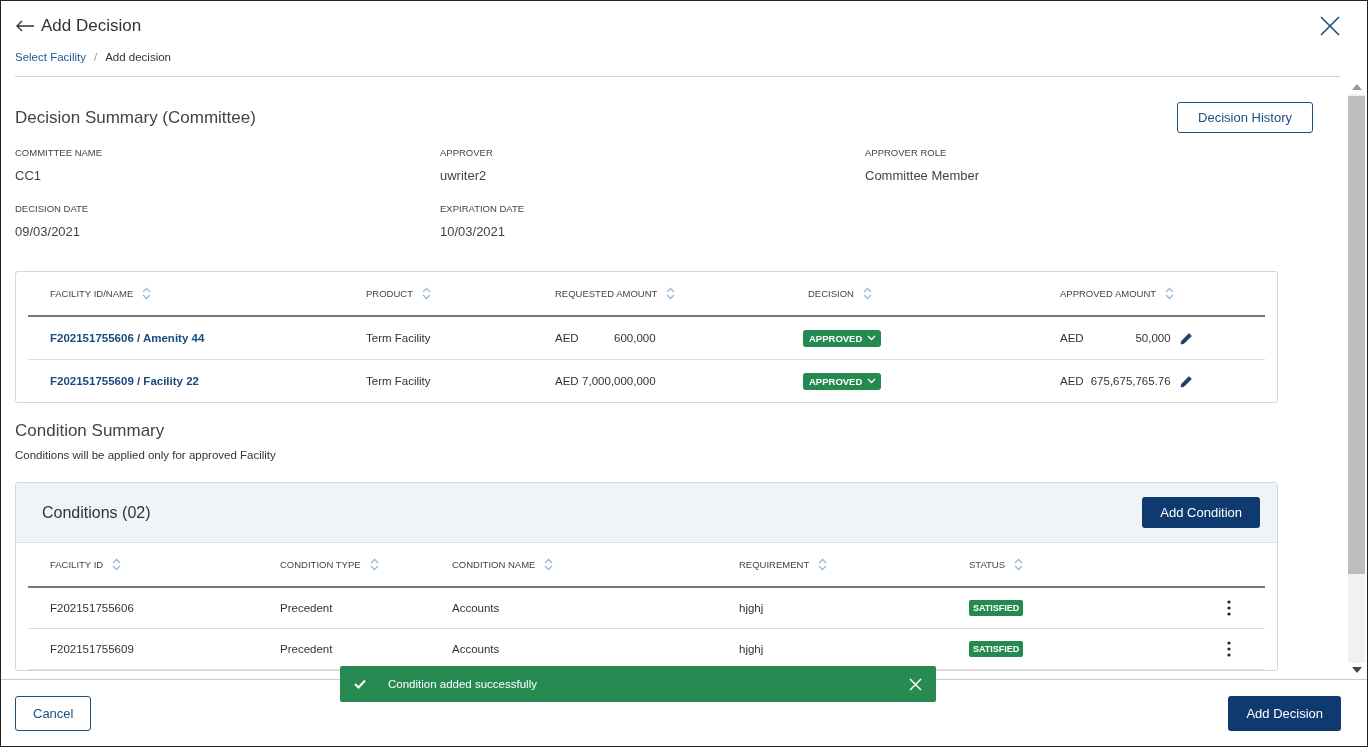 Image resolution: width=1368 pixels, height=747 pixels. What do you see at coordinates (90, 431) in the screenshot?
I see `section-title: Condition Summary` at bounding box center [90, 431].